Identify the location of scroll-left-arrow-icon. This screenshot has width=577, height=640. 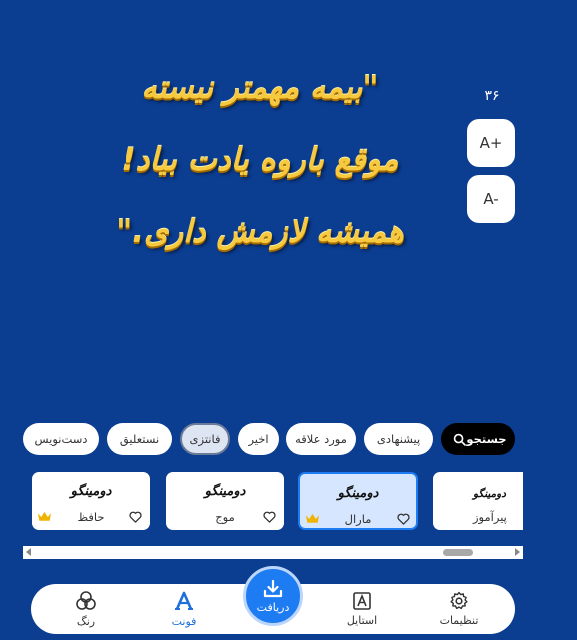
(28, 552).